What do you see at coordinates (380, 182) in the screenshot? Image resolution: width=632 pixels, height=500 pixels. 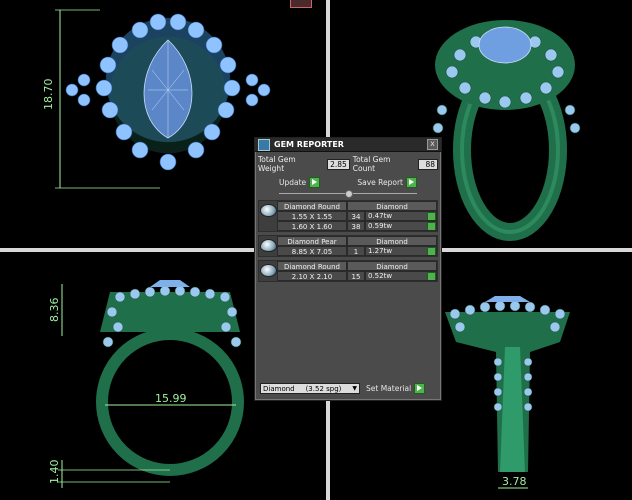 I see `save-report-label: Save Report` at bounding box center [380, 182].